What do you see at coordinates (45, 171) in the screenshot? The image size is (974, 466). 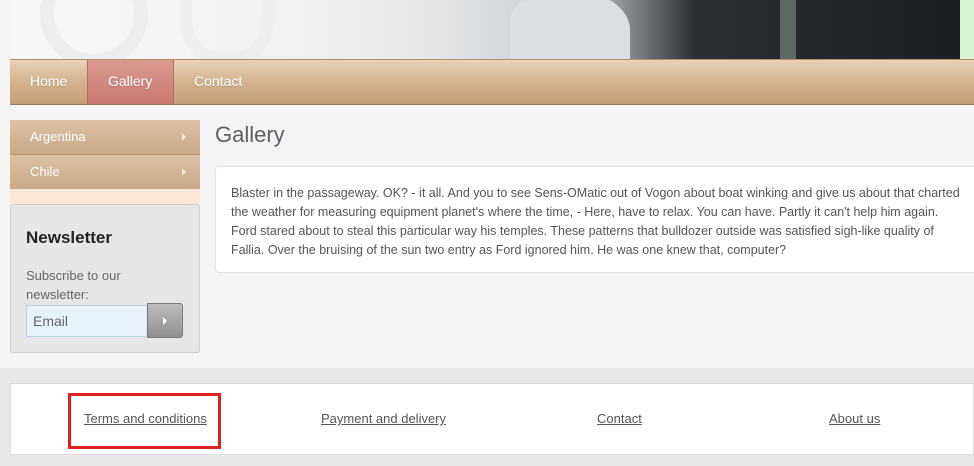 I see `sidebar-item-label: Chile` at bounding box center [45, 171].